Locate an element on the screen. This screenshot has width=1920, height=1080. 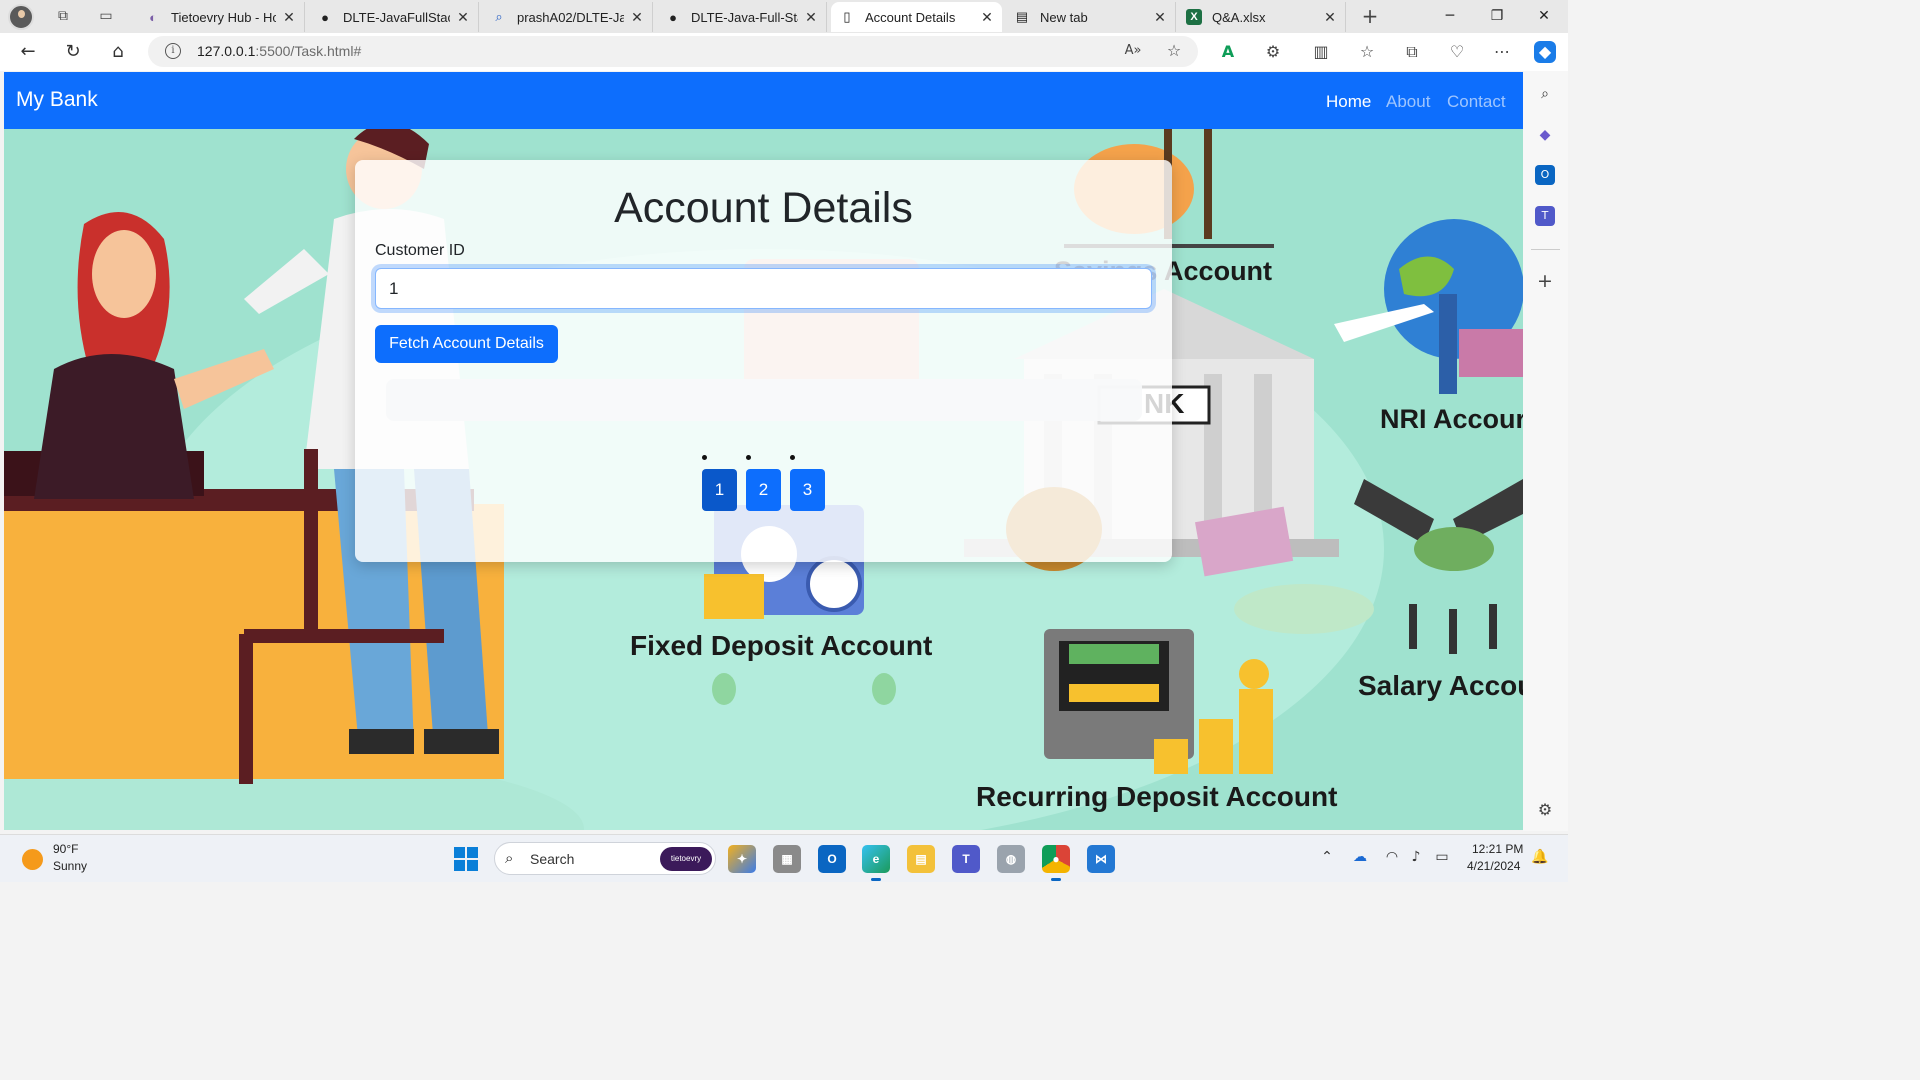
sidebar-divider is located at coordinates (1545, 249).